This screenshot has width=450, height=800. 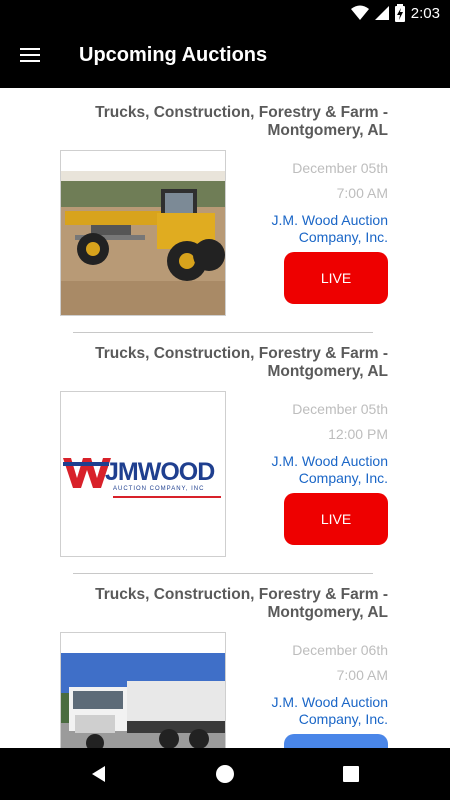 I want to click on home-icon, so click(x=225, y=774).